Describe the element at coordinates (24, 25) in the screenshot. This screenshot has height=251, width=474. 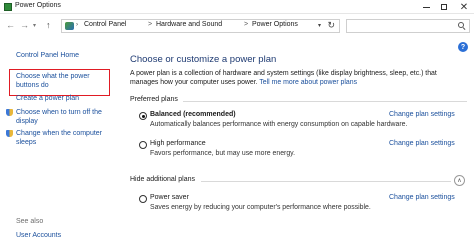
I see `forward-arrow-icon: →` at that location.